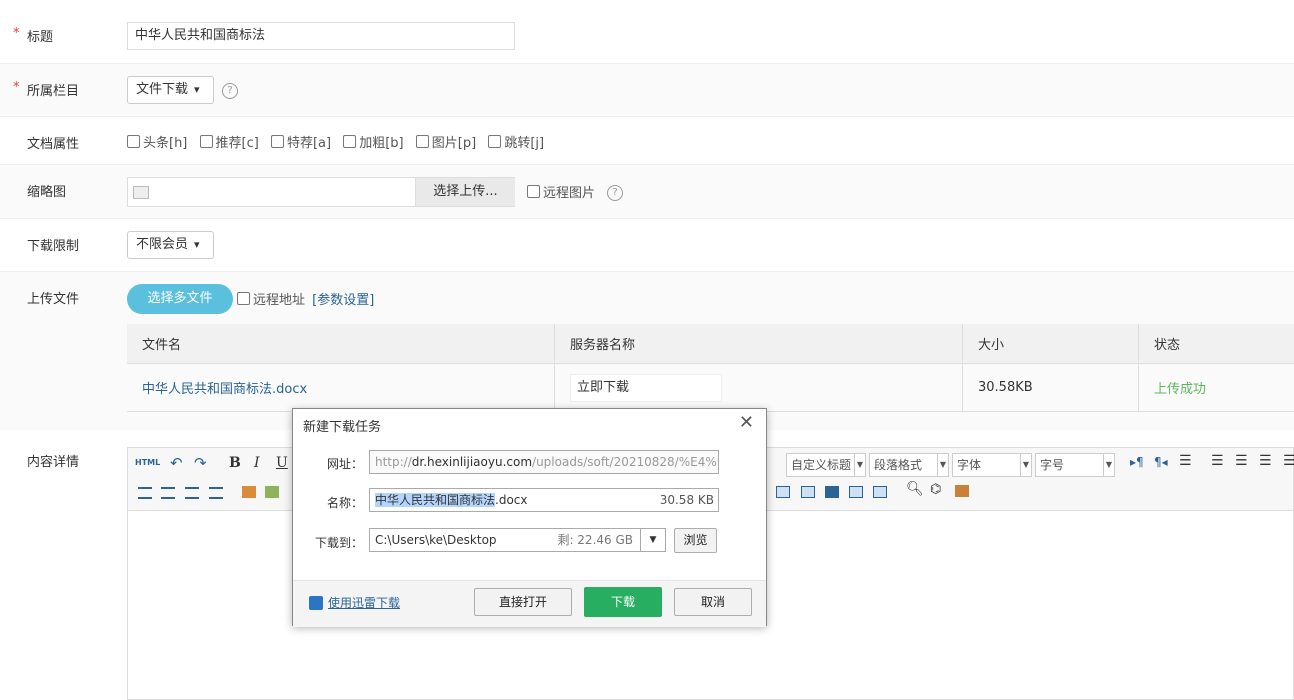  What do you see at coordinates (342, 427) in the screenshot?
I see `dialog-title: 新建下载任务` at bounding box center [342, 427].